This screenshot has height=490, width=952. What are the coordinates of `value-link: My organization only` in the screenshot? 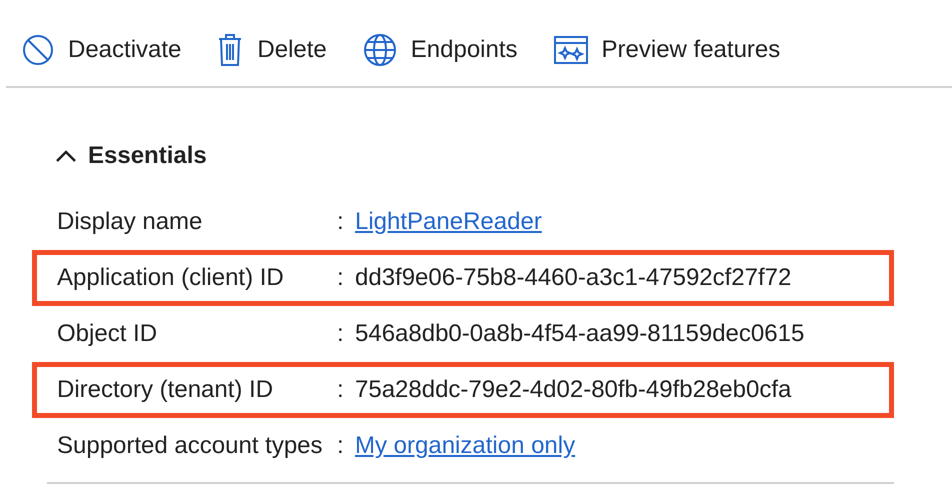 It's located at (465, 446).